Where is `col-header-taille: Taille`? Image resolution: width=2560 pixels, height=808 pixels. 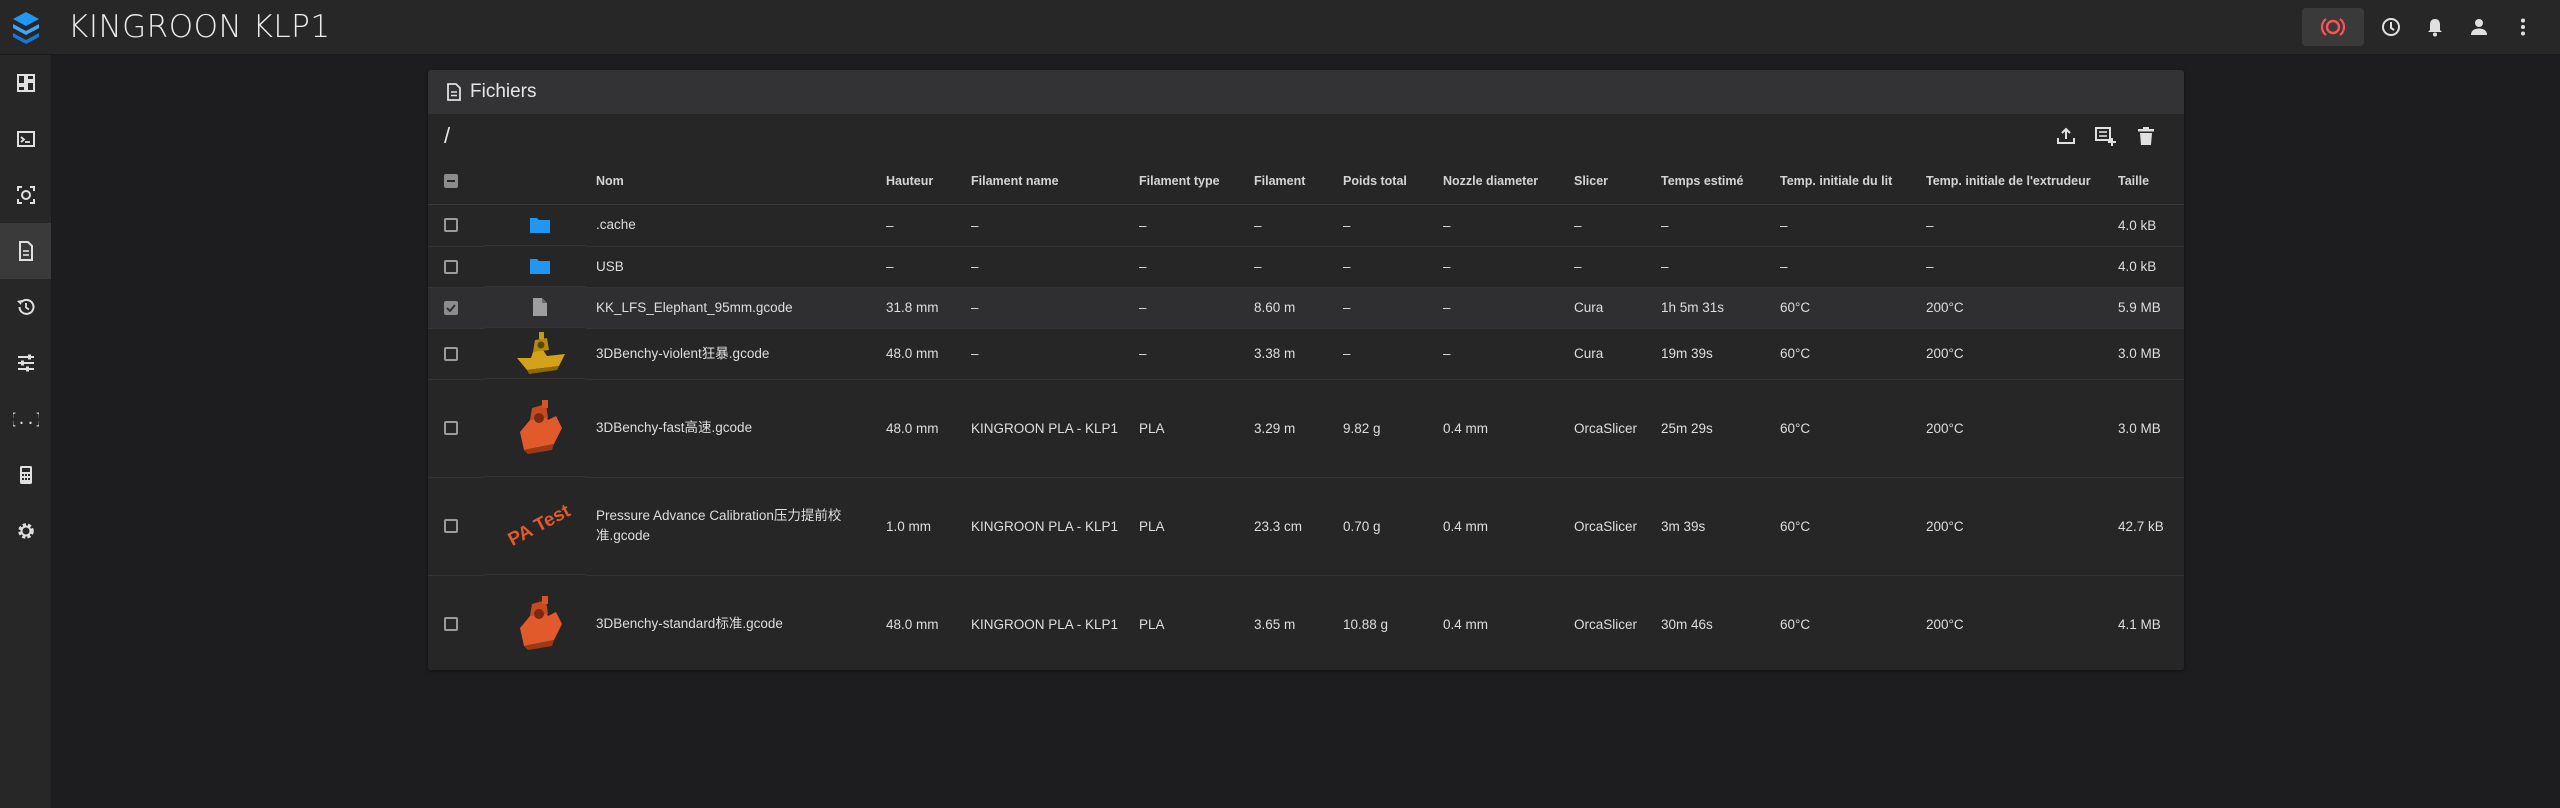
col-header-taille: Taille is located at coordinates (2146, 181).